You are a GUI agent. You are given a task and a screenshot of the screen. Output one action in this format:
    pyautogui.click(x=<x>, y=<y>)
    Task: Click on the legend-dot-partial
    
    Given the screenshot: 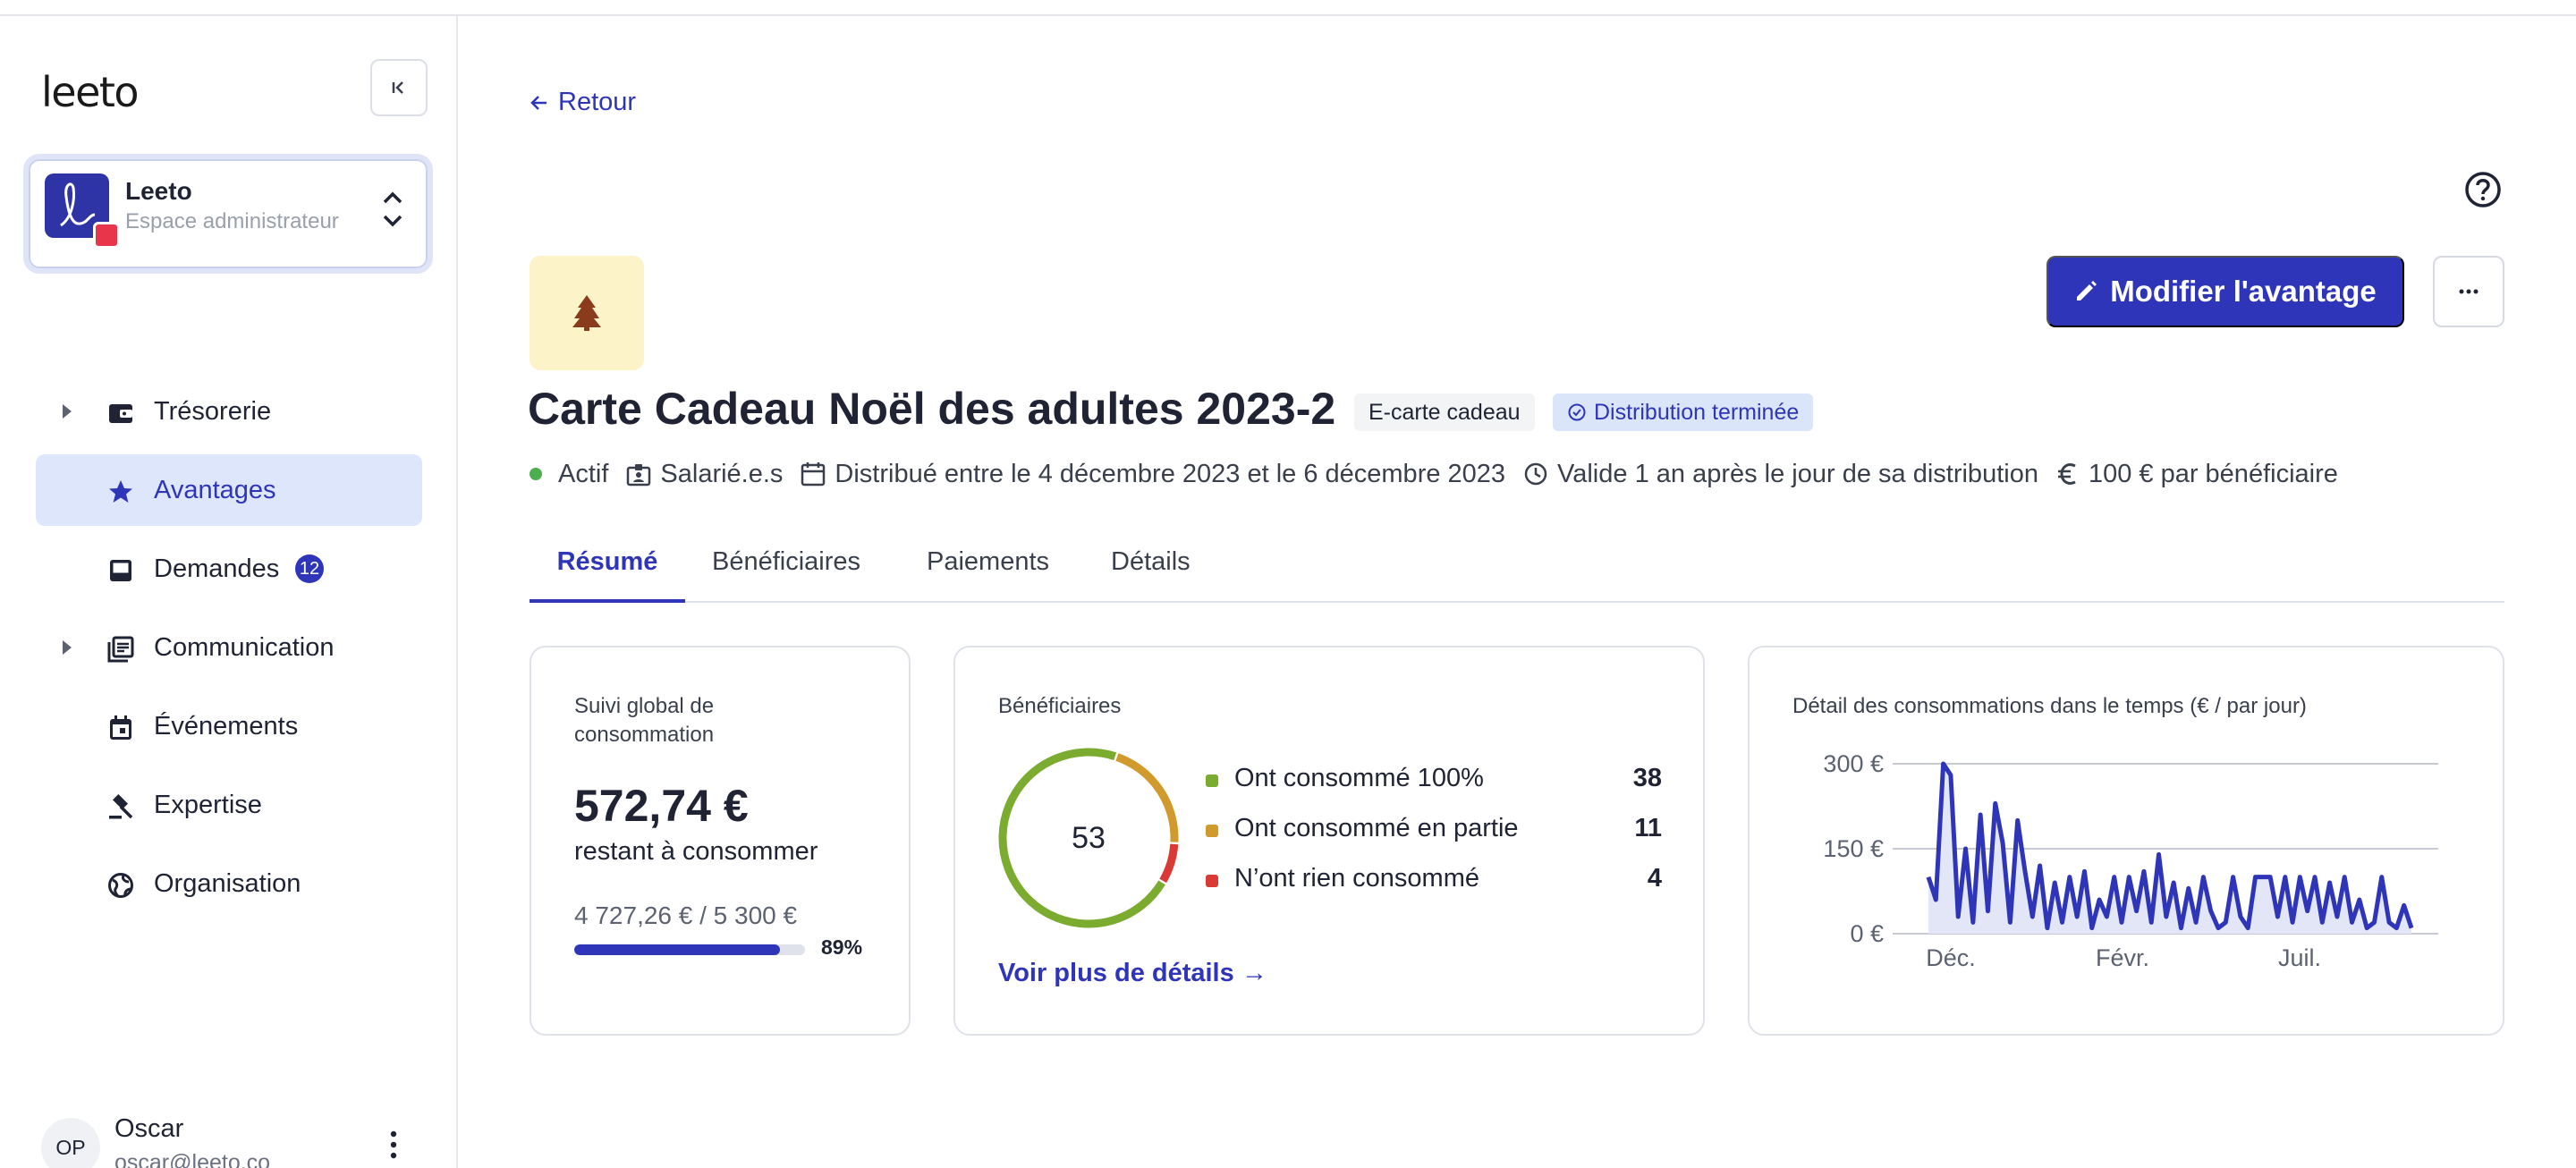 What is the action you would take?
    pyautogui.click(x=1212, y=831)
    